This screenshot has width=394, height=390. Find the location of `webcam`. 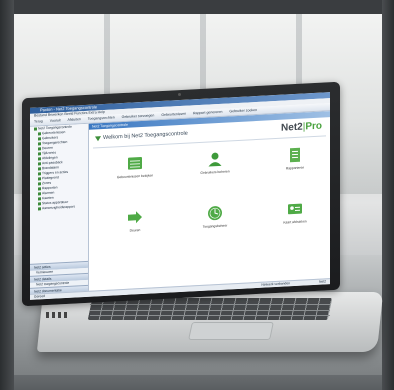

webcam is located at coordinates (179, 94).